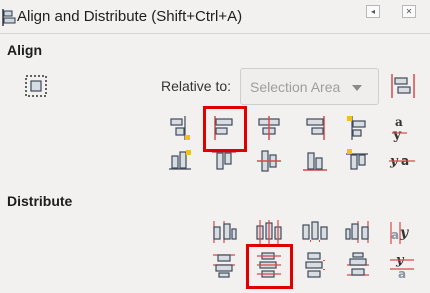 The image size is (430, 293). Describe the element at coordinates (269, 128) in the screenshot. I see `center-on-vertical-axis-icon` at that location.